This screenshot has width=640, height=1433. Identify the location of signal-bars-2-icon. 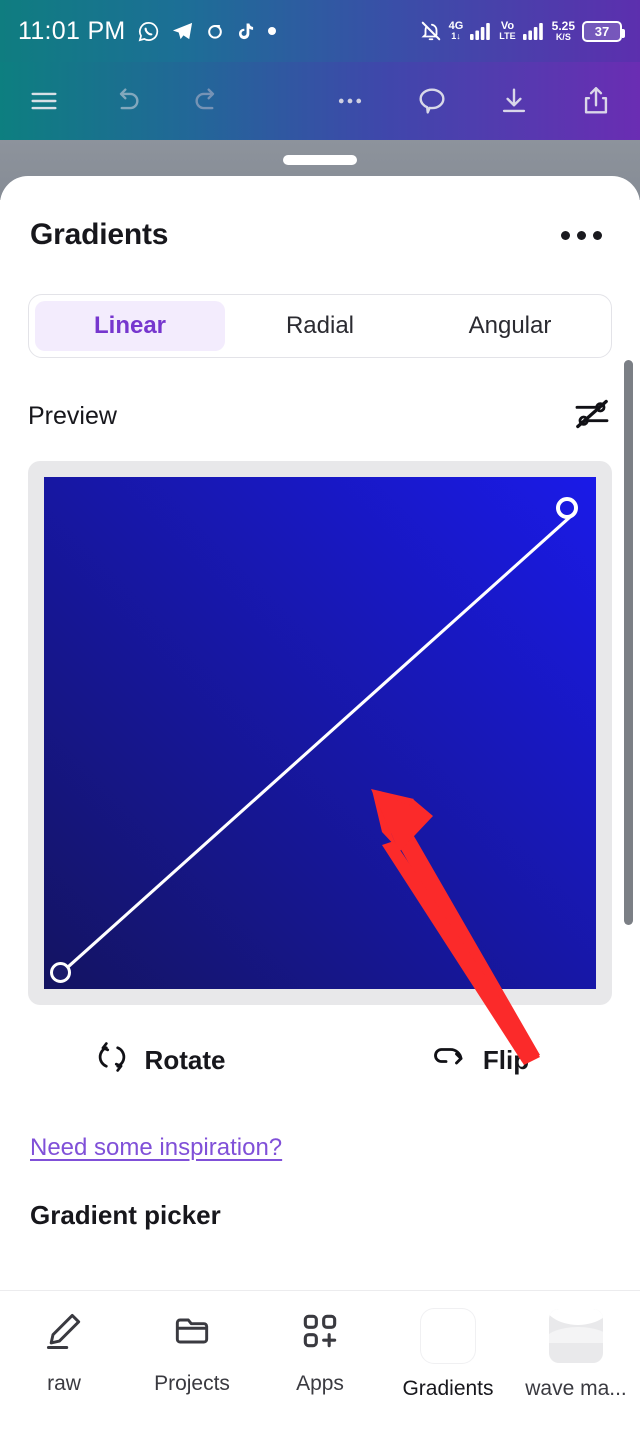
(533, 31).